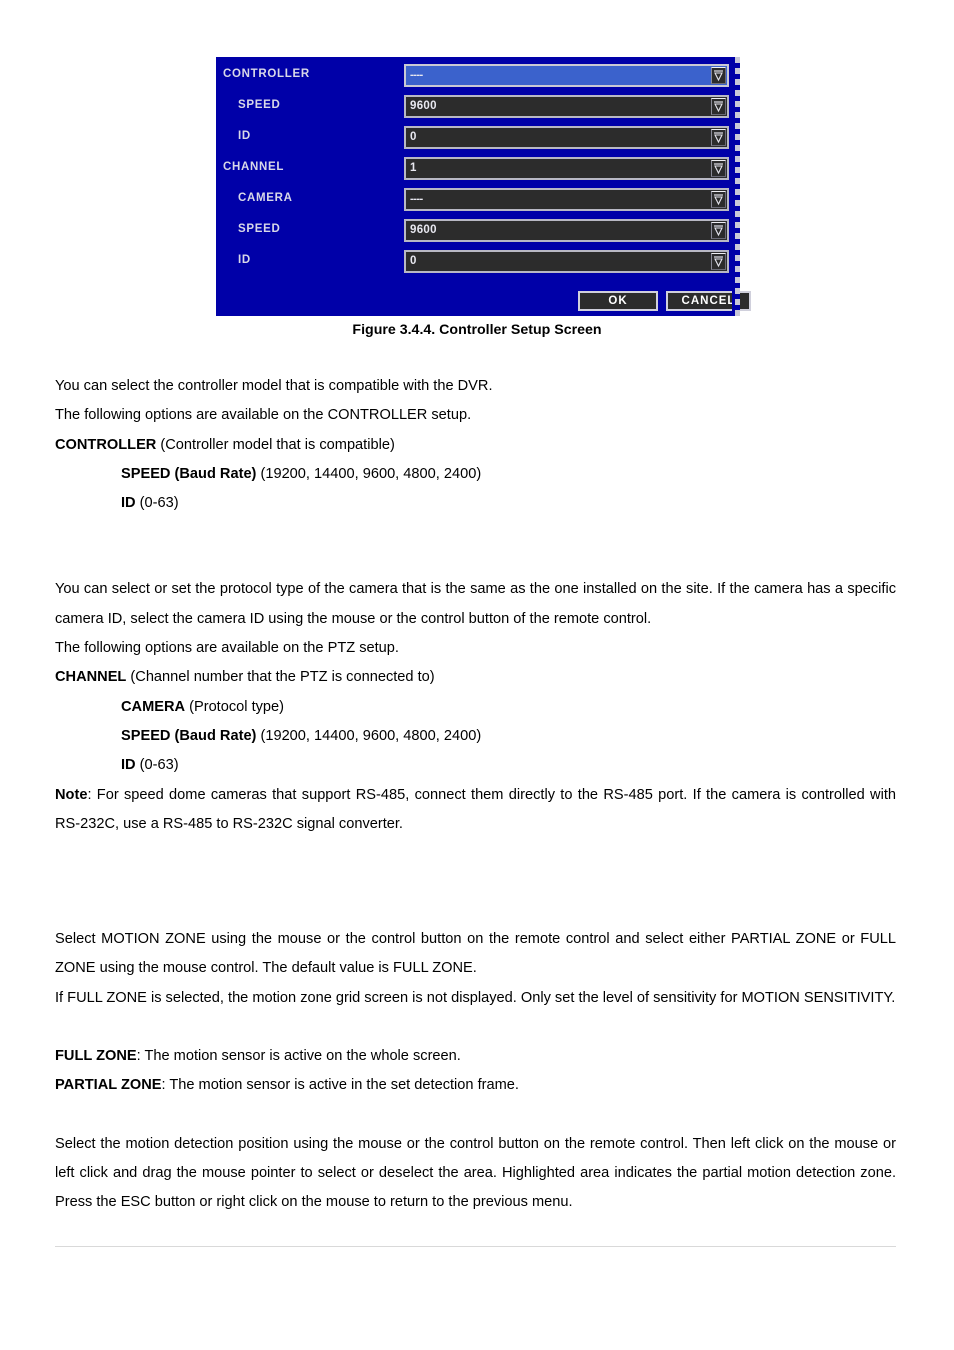 Image resolution: width=954 pixels, height=1350 pixels. I want to click on dvr-row-camera: CAMERA ----, so click(478, 201).